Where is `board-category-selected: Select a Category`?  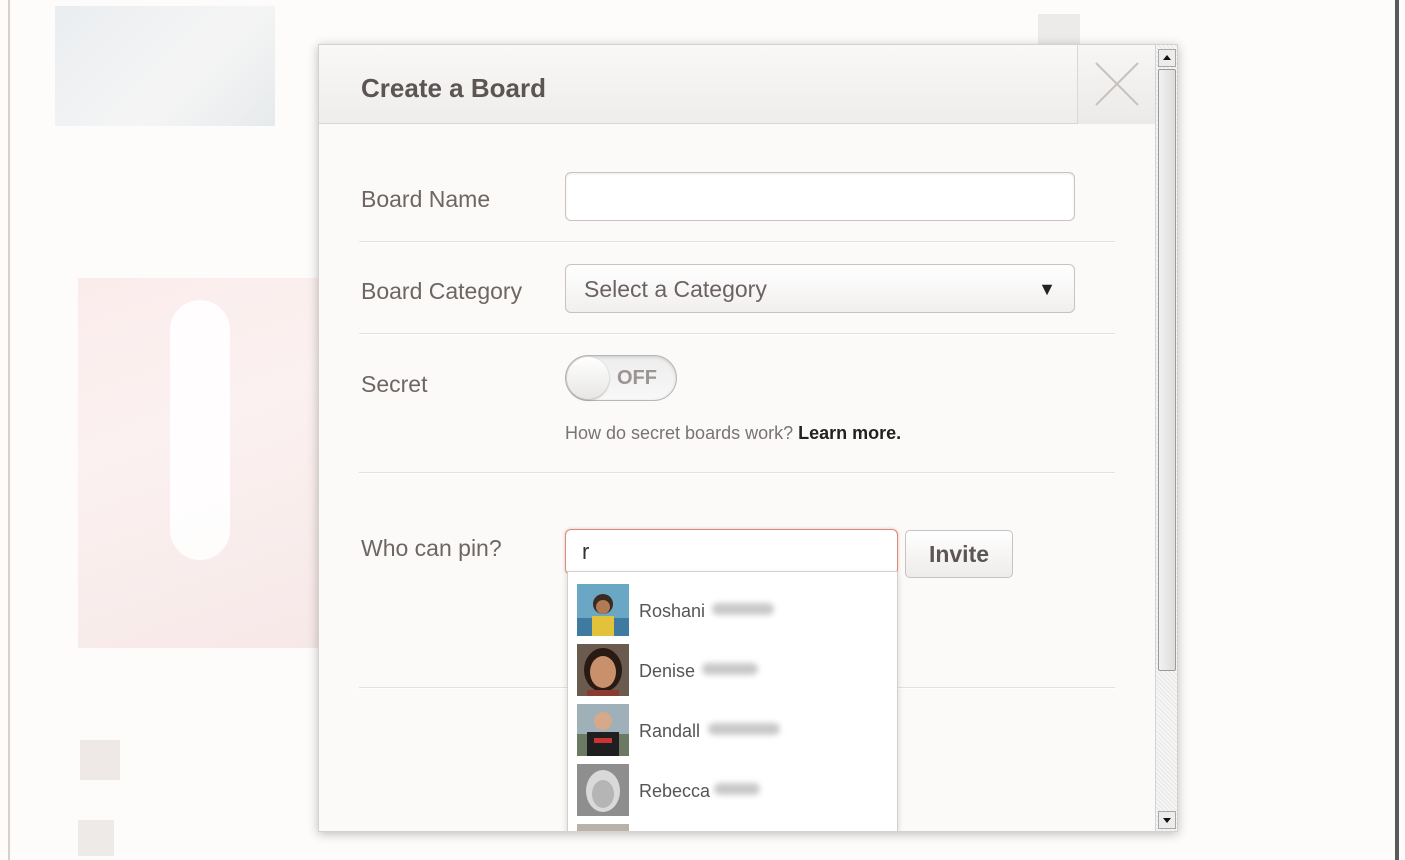
board-category-selected: Select a Category is located at coordinates (675, 289).